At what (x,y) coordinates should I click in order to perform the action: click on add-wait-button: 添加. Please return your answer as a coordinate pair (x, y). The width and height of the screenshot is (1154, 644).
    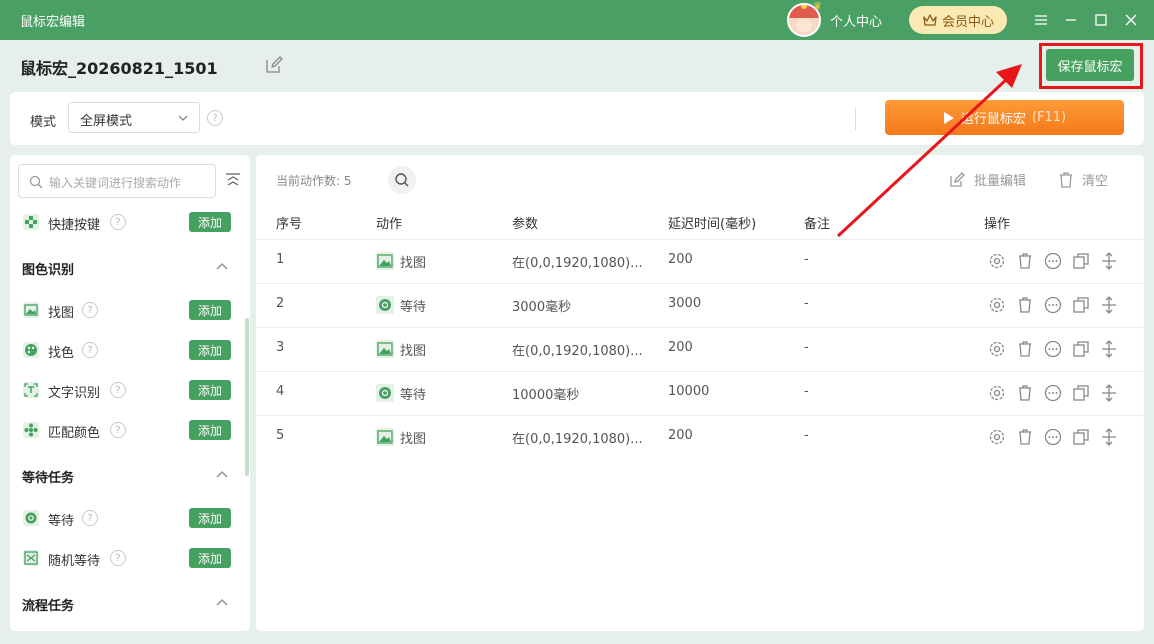
    Looking at the image, I should click on (210, 518).